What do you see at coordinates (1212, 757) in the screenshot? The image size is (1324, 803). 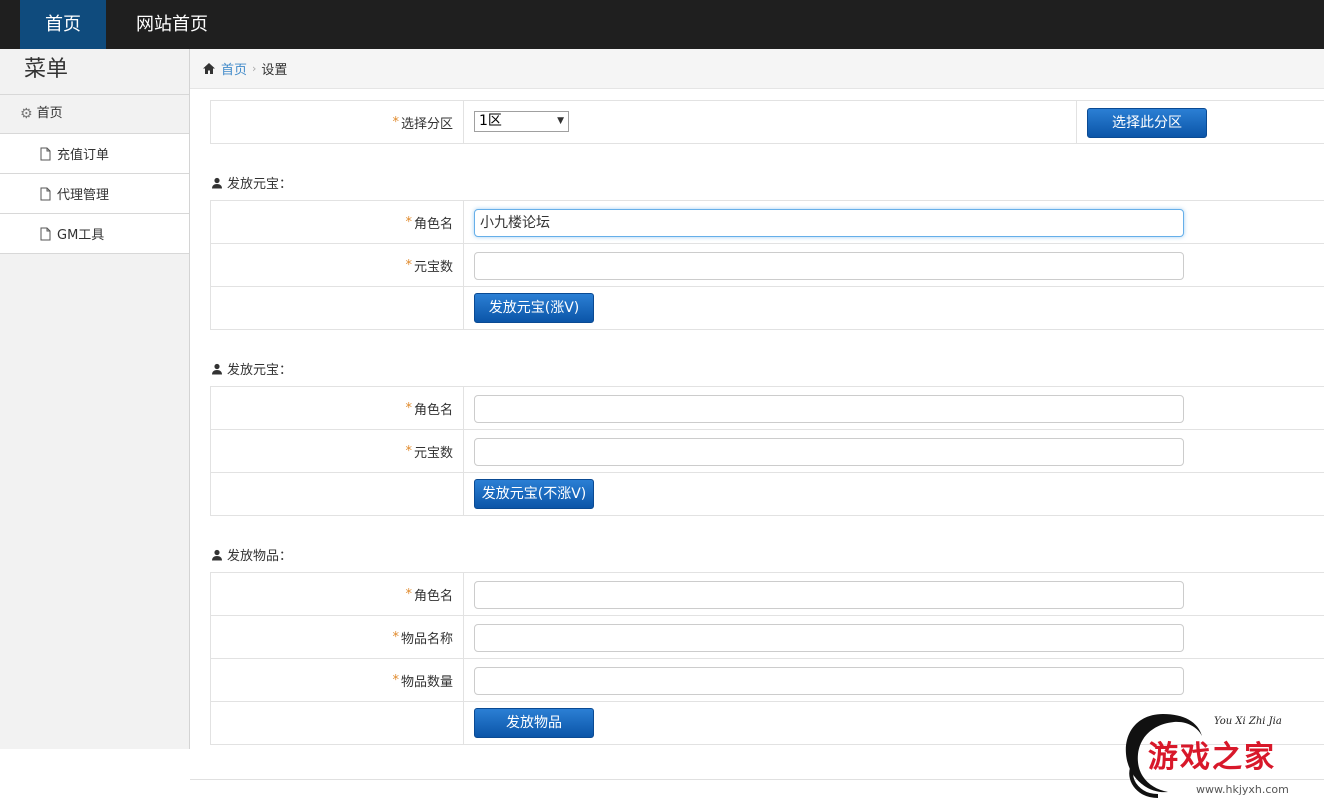 I see `watermark-brand-text: 游戏之家` at bounding box center [1212, 757].